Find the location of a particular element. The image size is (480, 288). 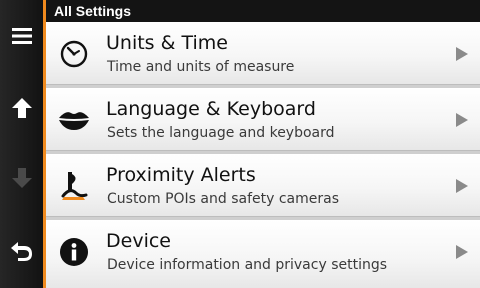

back-button is located at coordinates (21, 250).